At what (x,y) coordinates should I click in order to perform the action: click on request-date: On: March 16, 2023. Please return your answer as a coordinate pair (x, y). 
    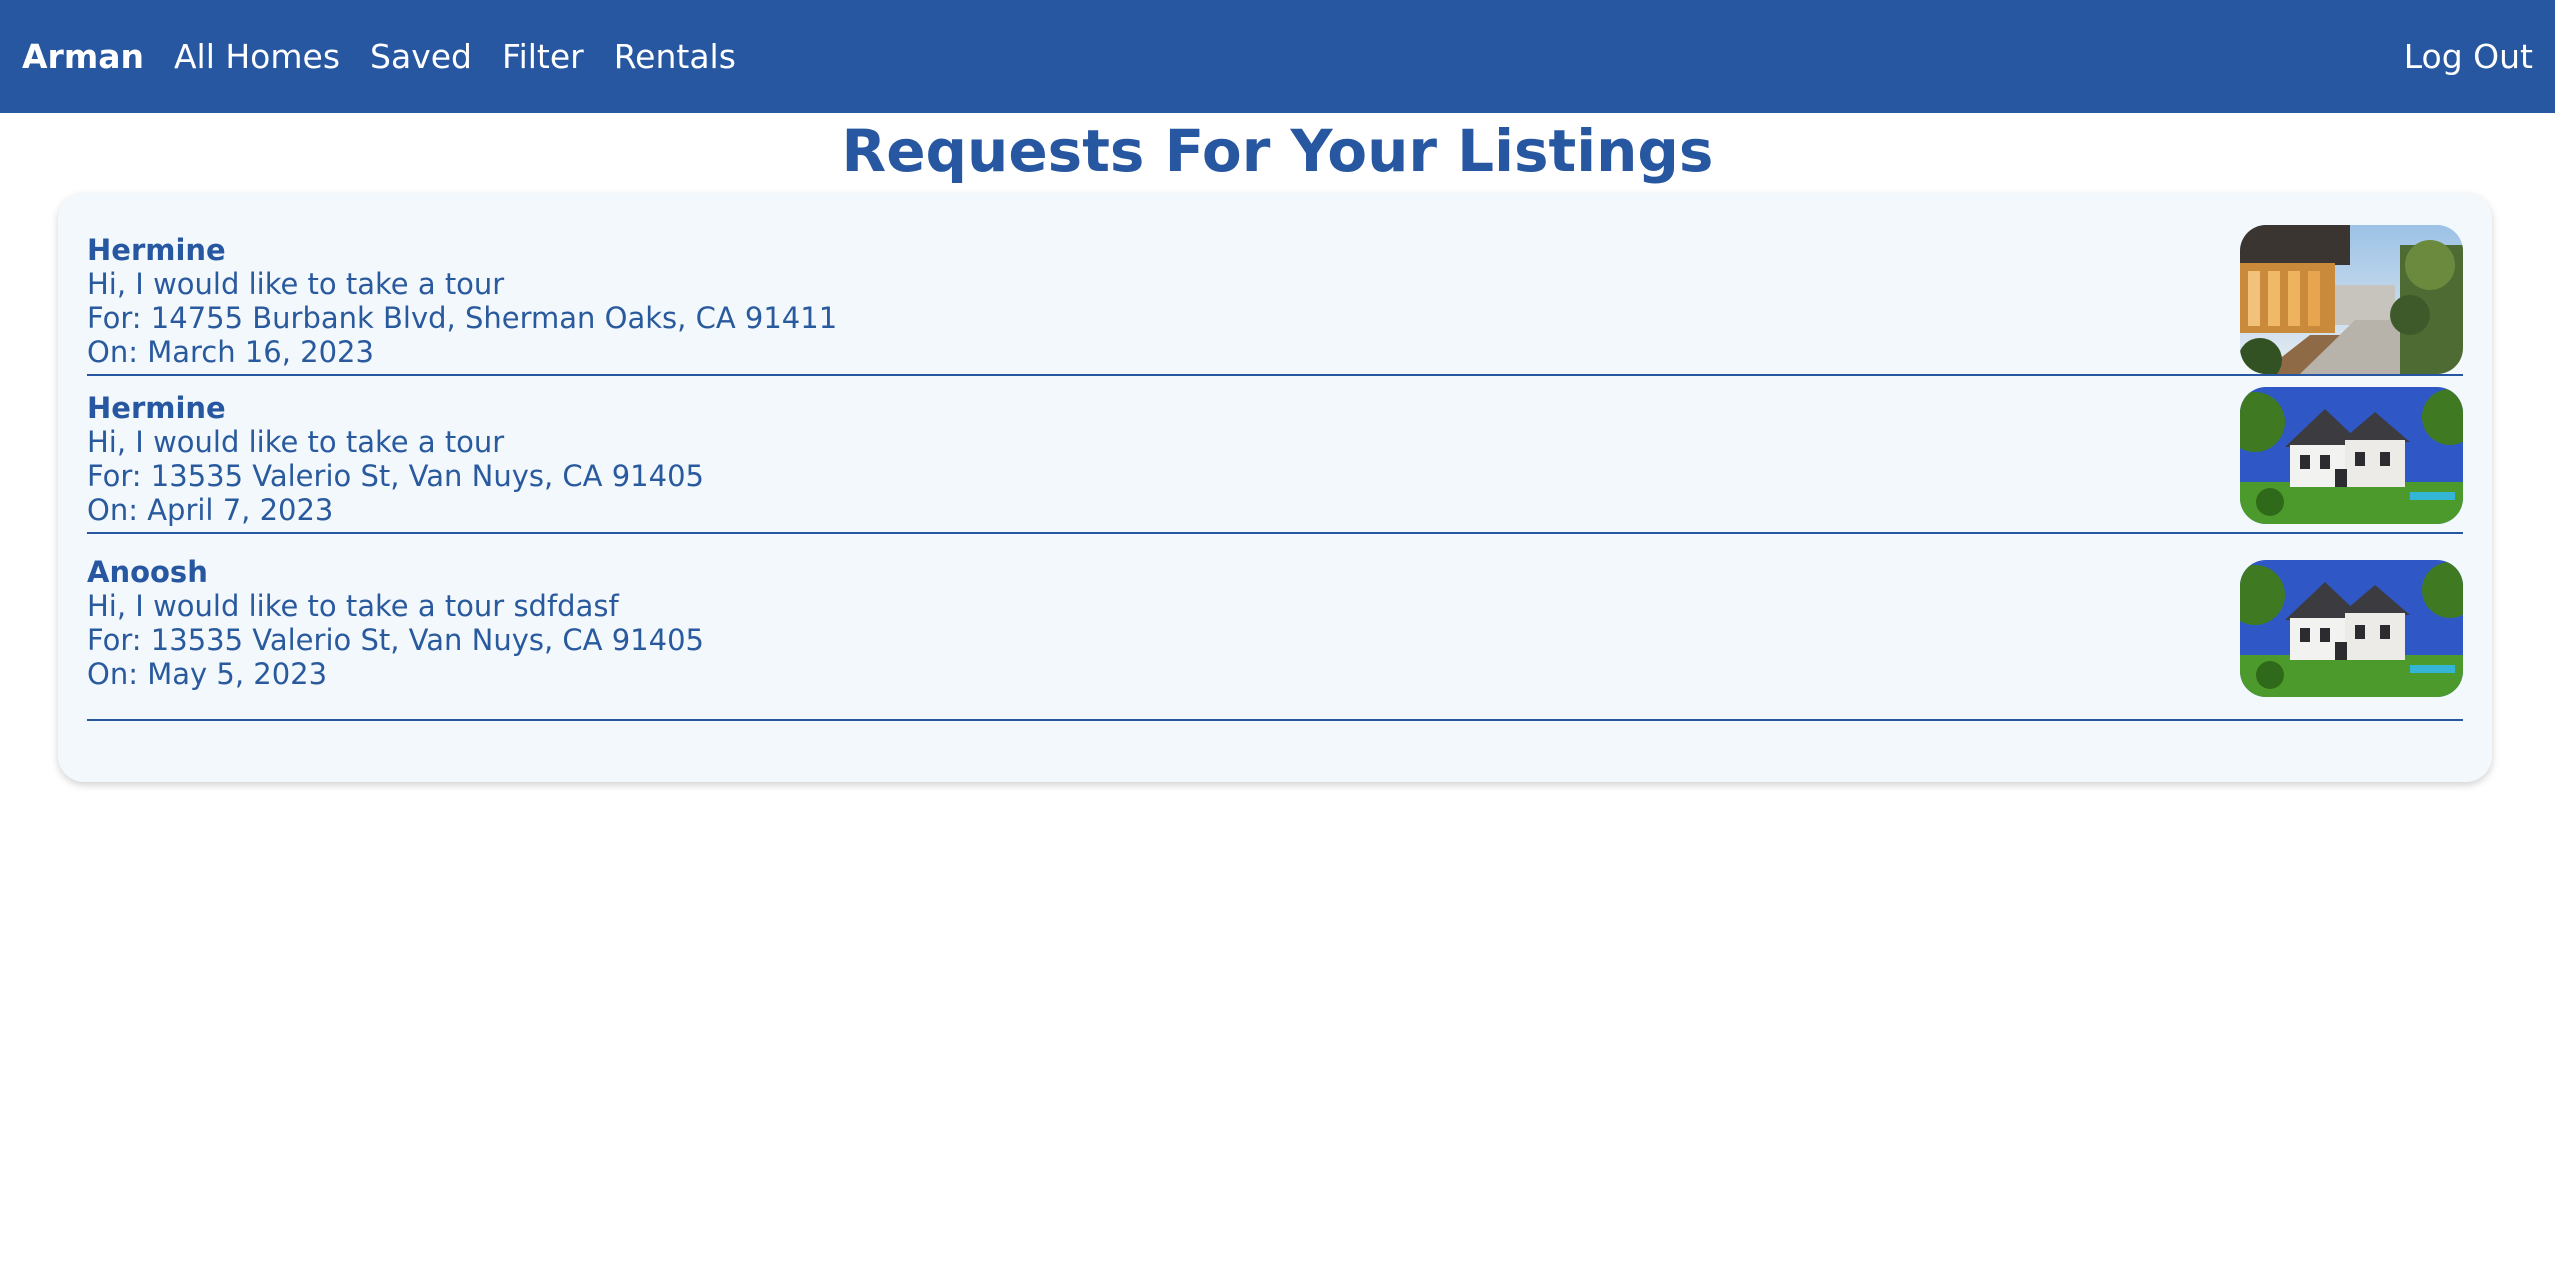
    Looking at the image, I should click on (230, 352).